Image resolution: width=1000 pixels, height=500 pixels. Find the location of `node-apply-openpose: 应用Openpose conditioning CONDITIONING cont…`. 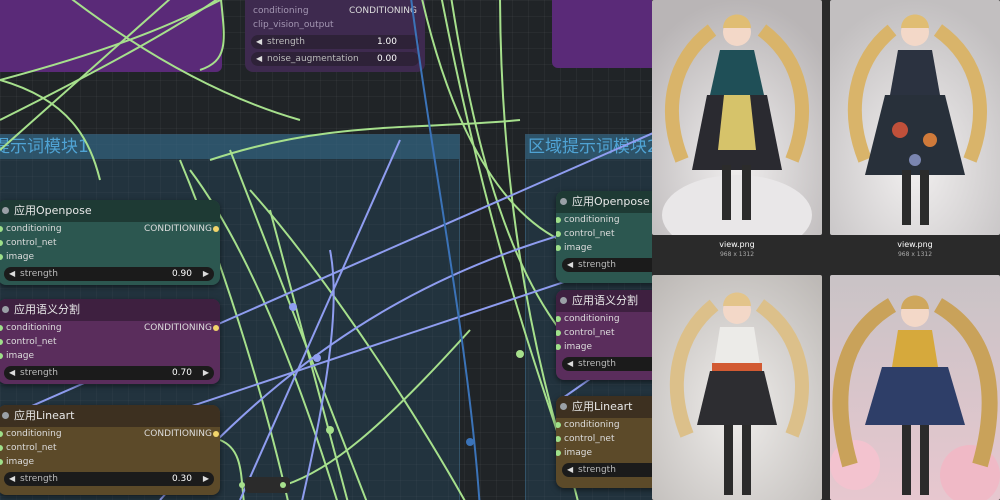

node-apply-openpose: 应用Openpose conditioning CONDITIONING cont… is located at coordinates (110, 242).